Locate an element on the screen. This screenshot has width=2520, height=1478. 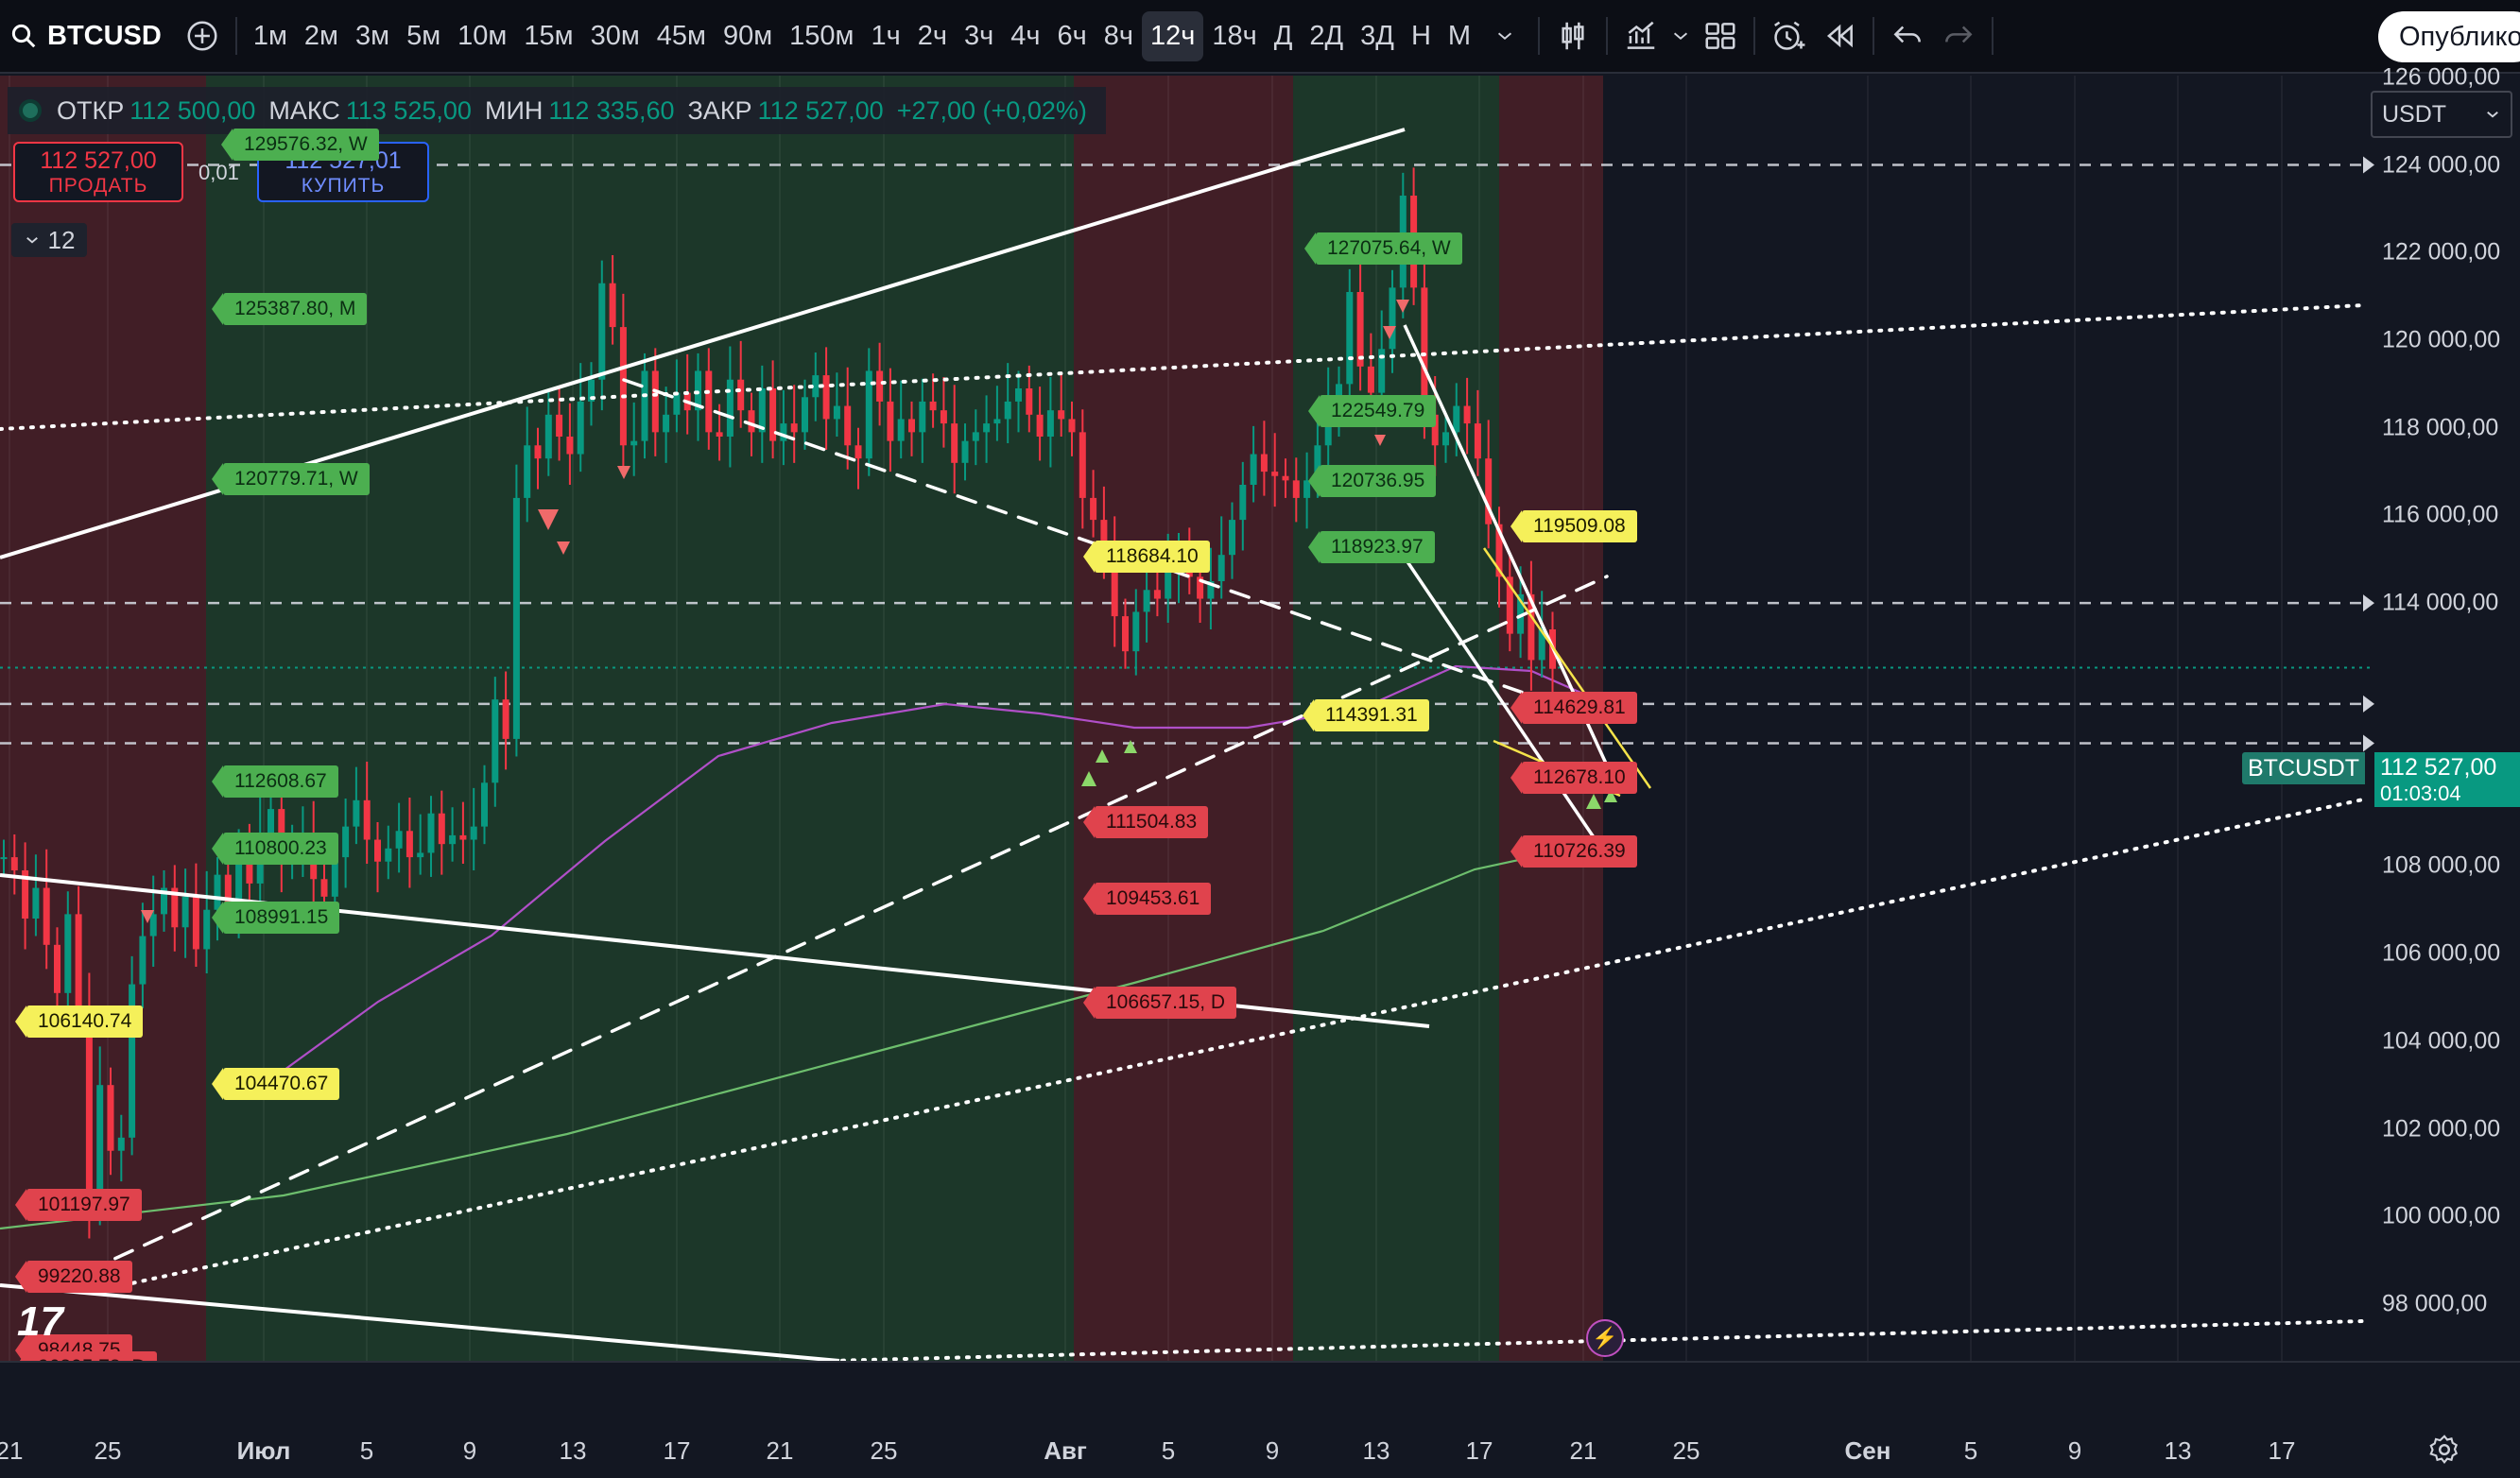
price-label: 99220.88 is located at coordinates (73, 1277).